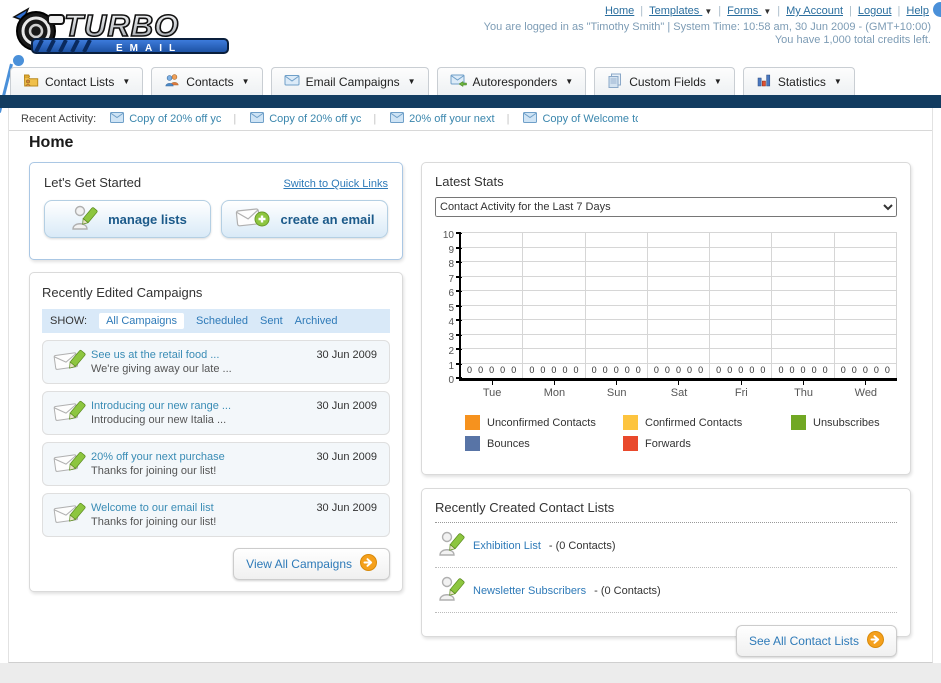  What do you see at coordinates (31, 81) in the screenshot?
I see `folder-icon` at bounding box center [31, 81].